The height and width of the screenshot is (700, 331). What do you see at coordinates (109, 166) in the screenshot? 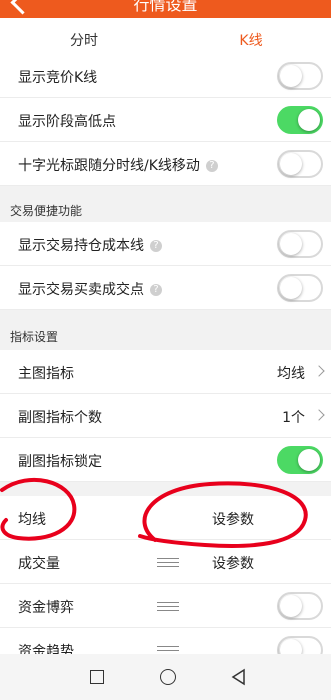
I see `row-label-text: 十字光标跟随分时线/K线移动` at bounding box center [109, 166].